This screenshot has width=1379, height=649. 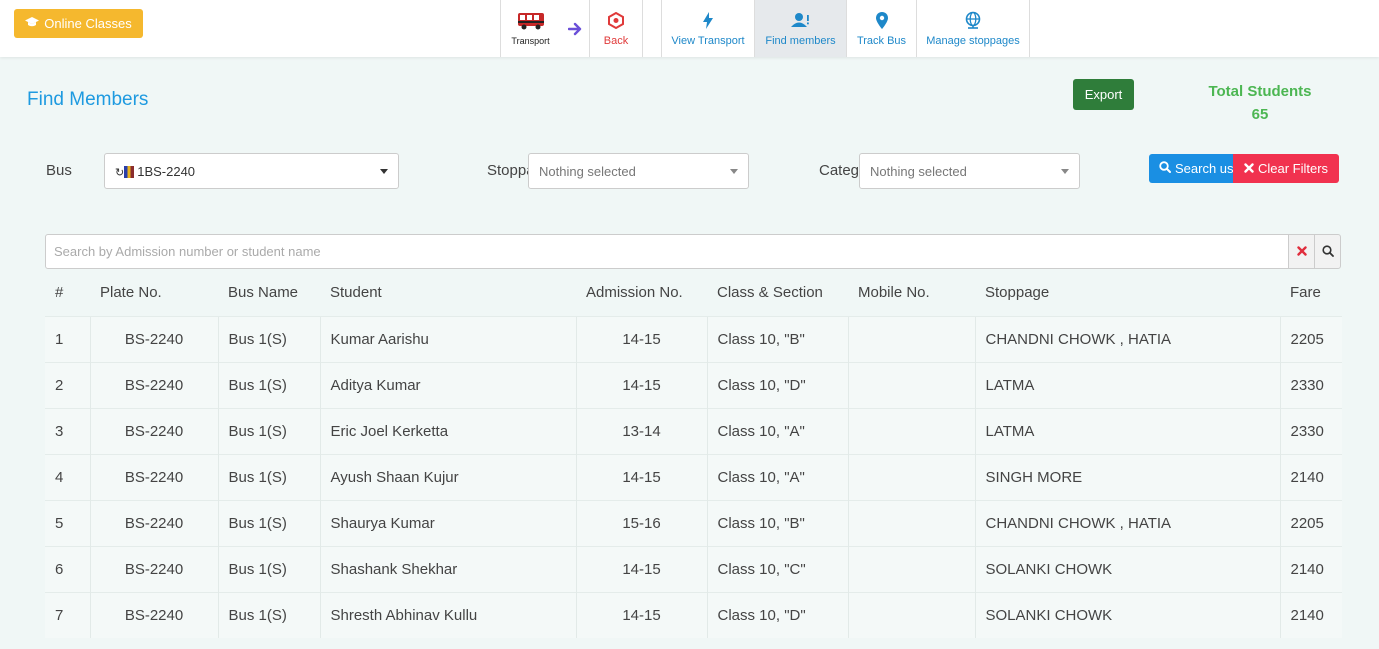 I want to click on column-header-fare: Fare, so click(x=1311, y=293).